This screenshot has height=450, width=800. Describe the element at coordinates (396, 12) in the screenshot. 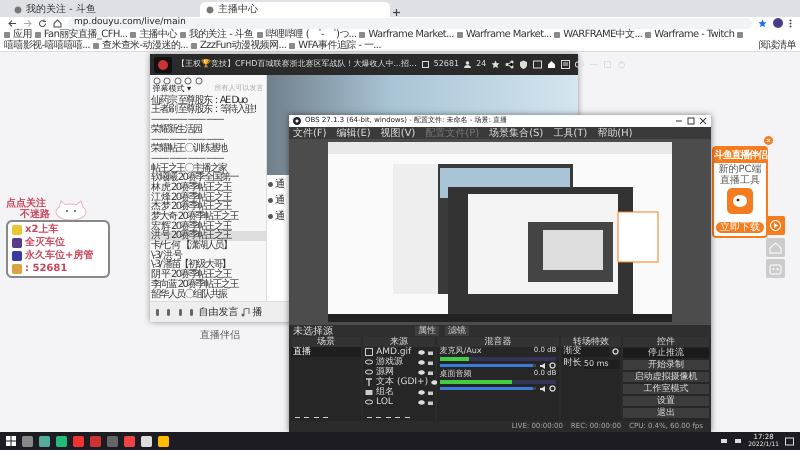

I see `new-tab-icon` at that location.